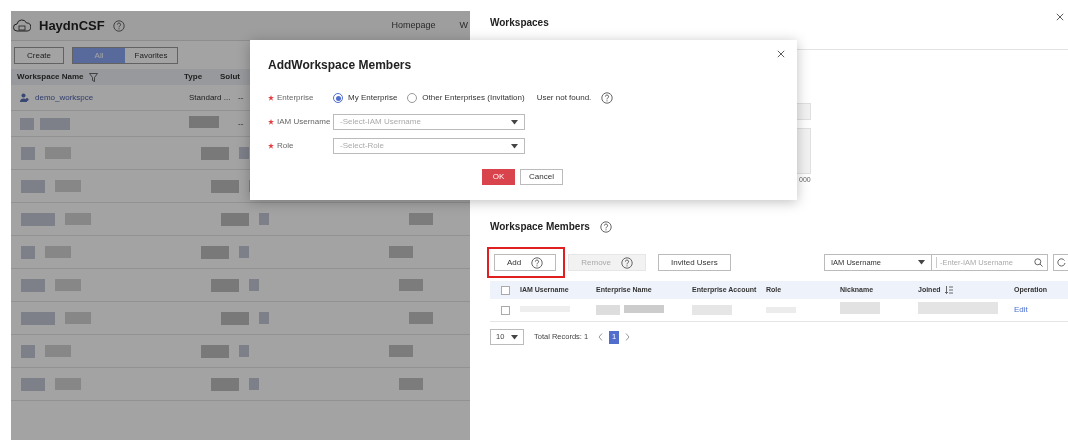 This screenshot has width=1068, height=440. What do you see at coordinates (22, 25) in the screenshot?
I see `cloud-logo-icon` at bounding box center [22, 25].